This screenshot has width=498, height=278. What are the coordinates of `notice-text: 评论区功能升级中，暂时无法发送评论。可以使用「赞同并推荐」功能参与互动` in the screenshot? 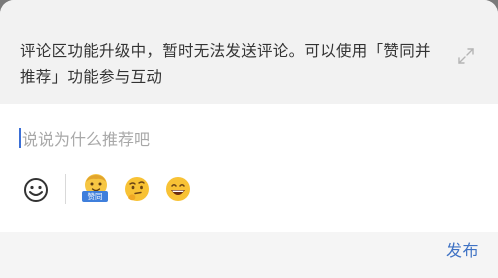 It's located at (225, 64).